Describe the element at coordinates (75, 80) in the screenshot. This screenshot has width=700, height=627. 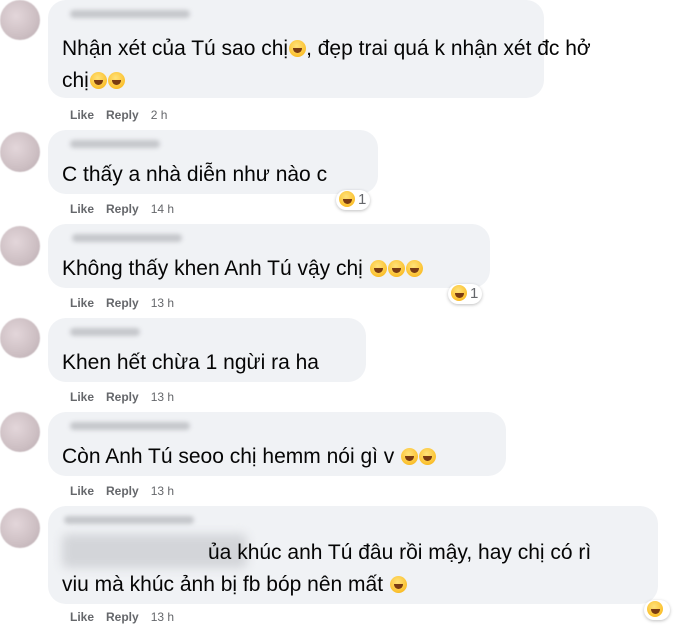
I see `comment-text-line: chị` at that location.